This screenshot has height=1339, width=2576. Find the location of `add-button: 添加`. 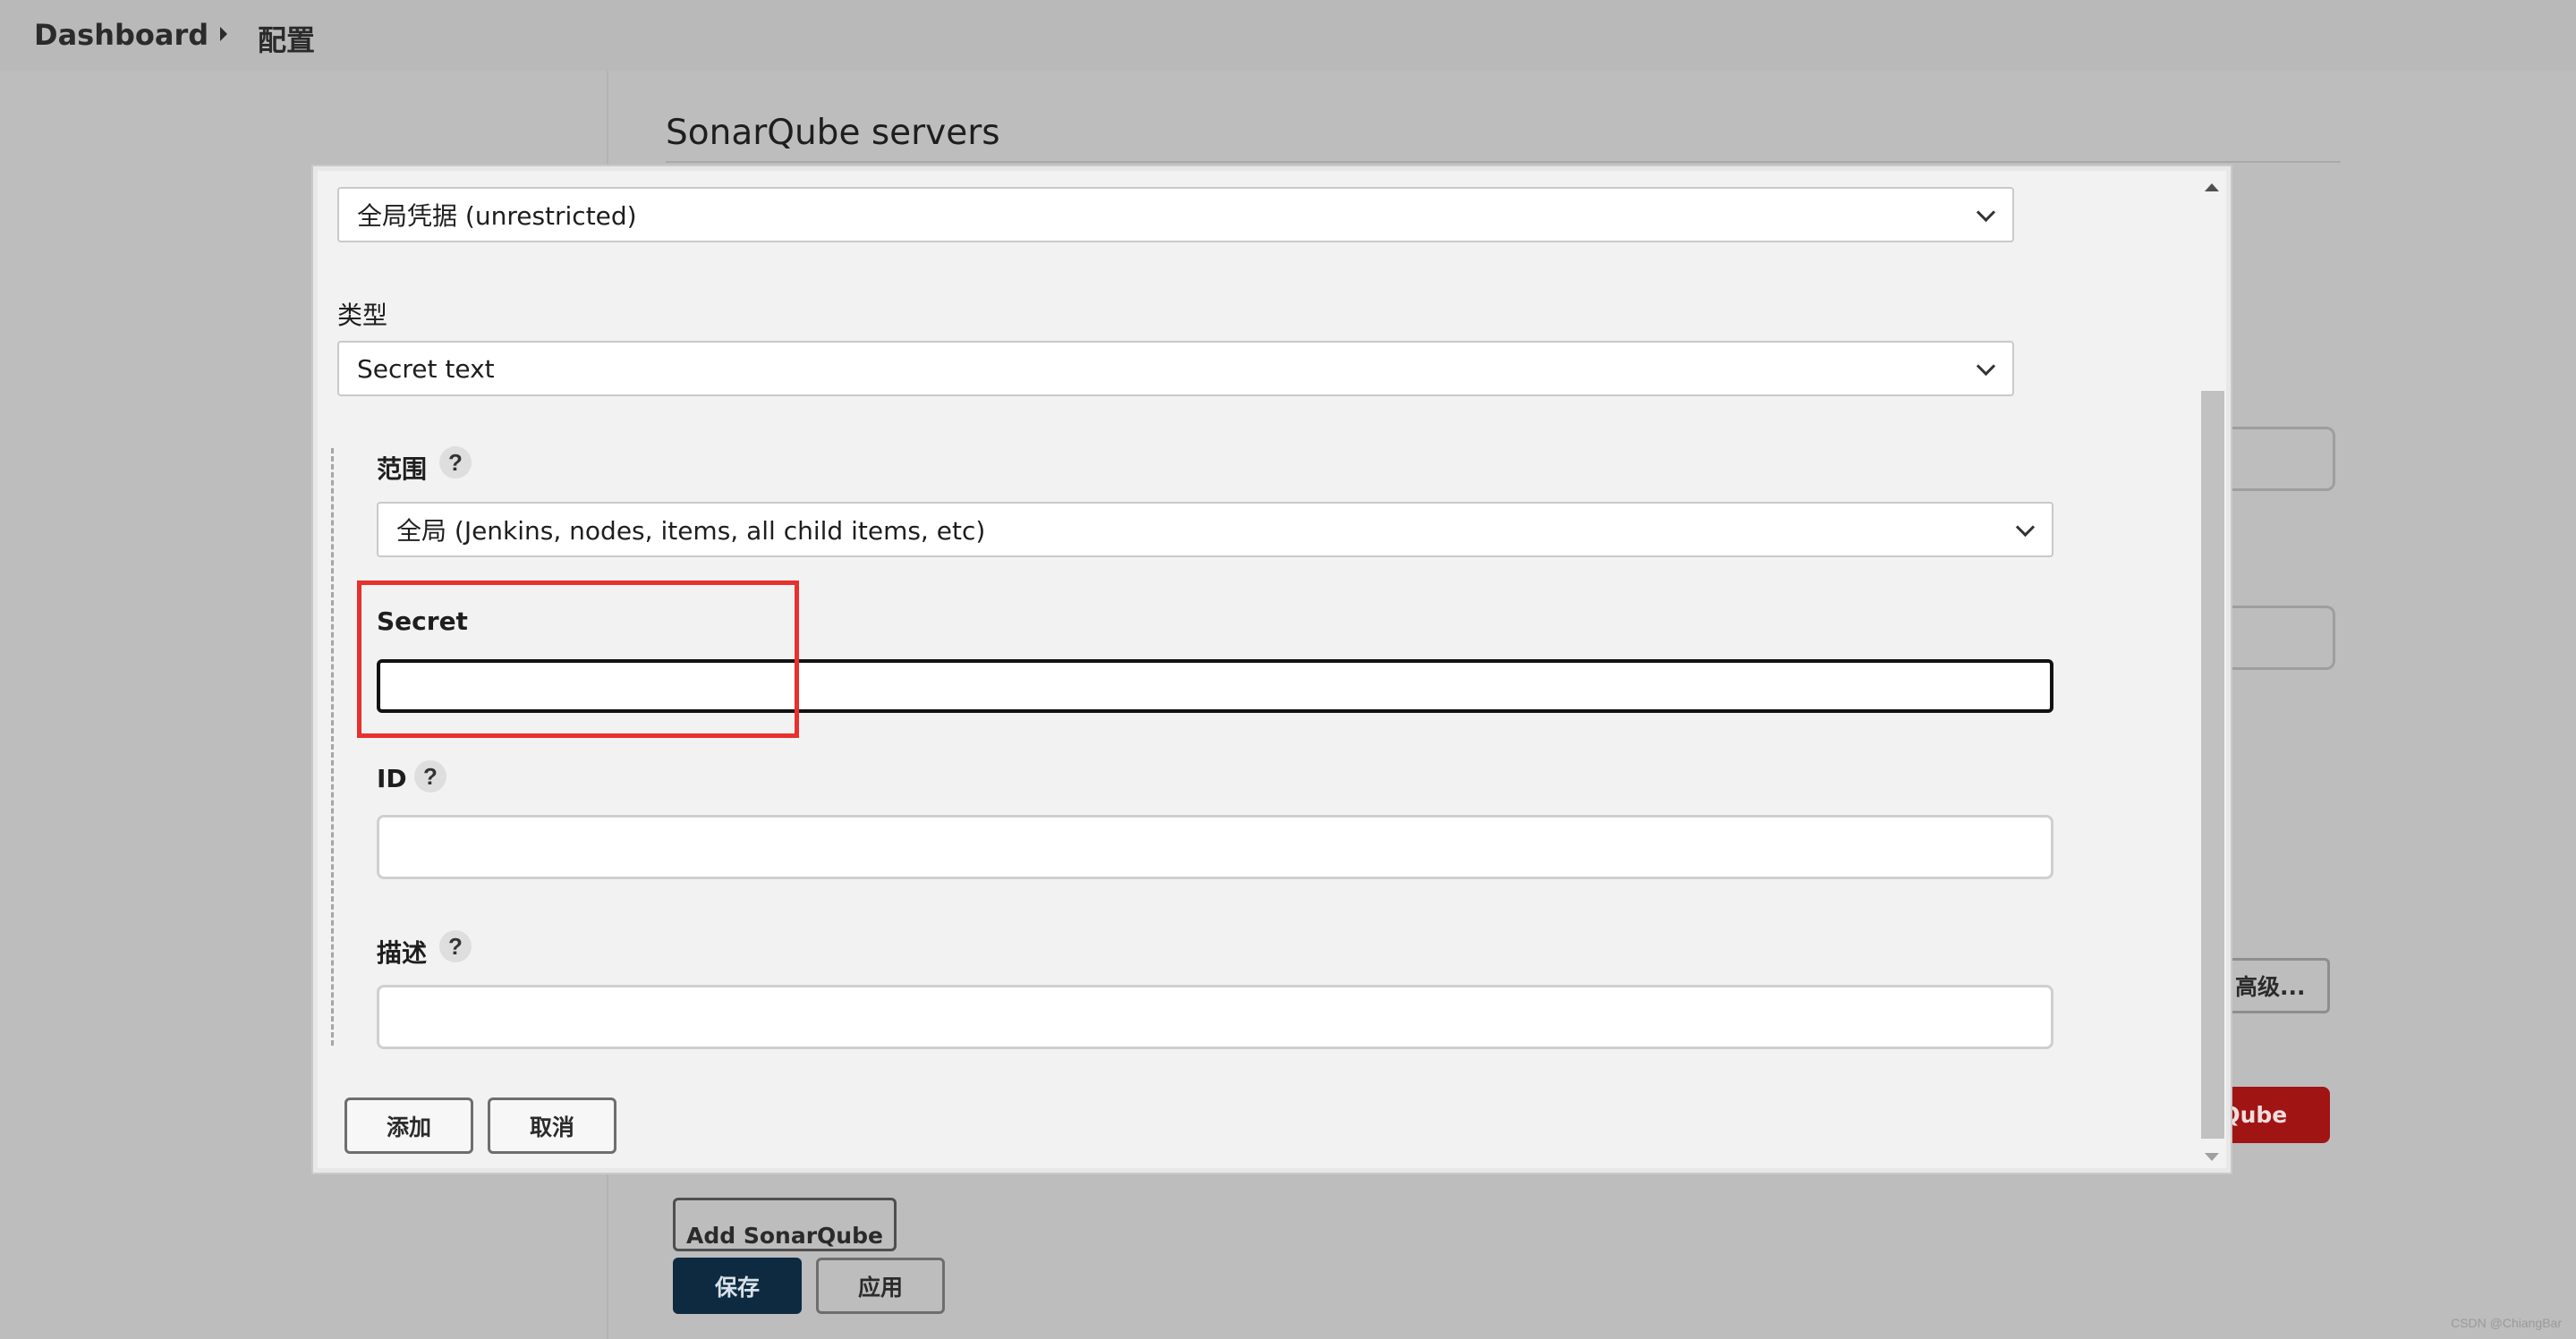

add-button: 添加 is located at coordinates (408, 1125).